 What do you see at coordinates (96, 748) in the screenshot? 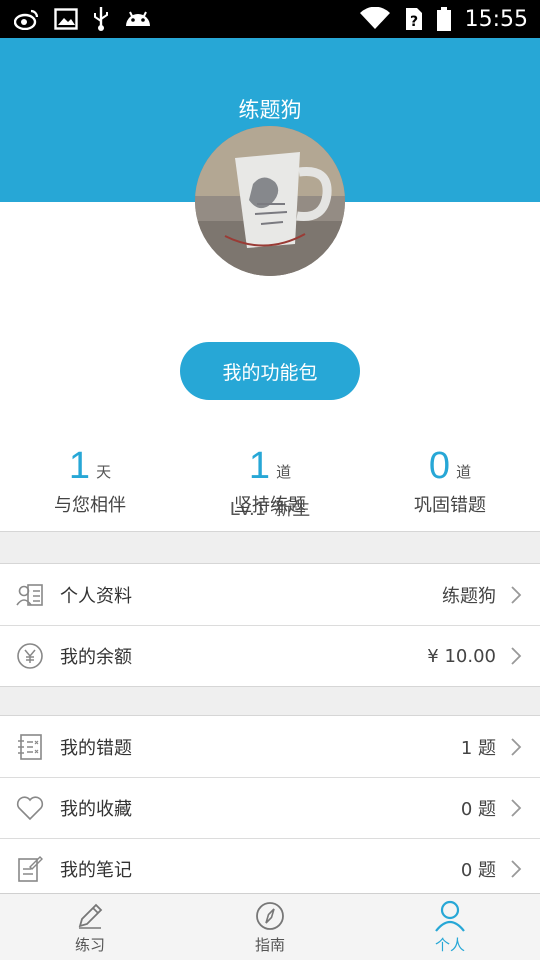
I see `row-label: 我的错题` at bounding box center [96, 748].